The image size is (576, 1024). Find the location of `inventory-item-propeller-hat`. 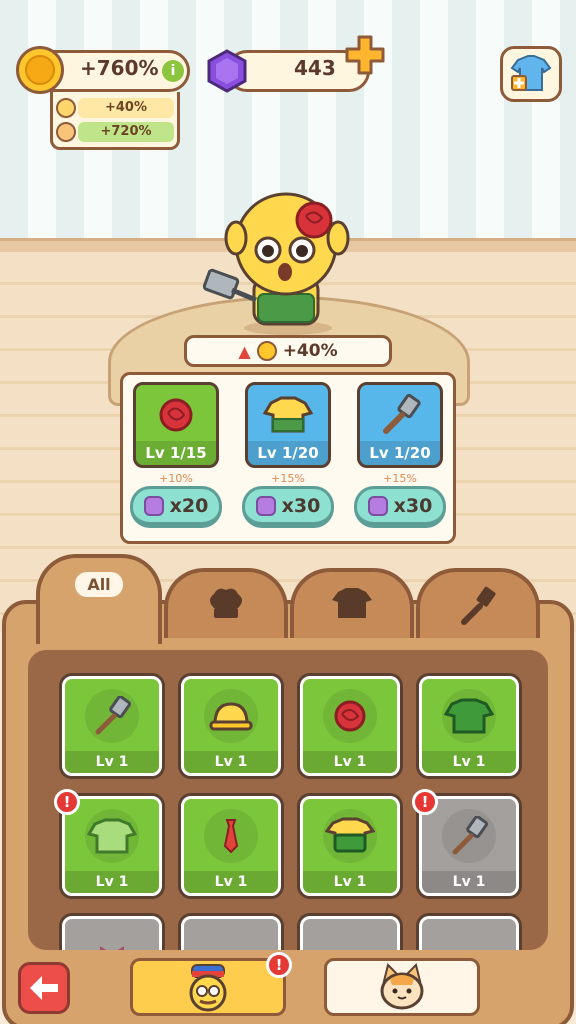

inventory-item-propeller-hat is located at coordinates (231, 933).